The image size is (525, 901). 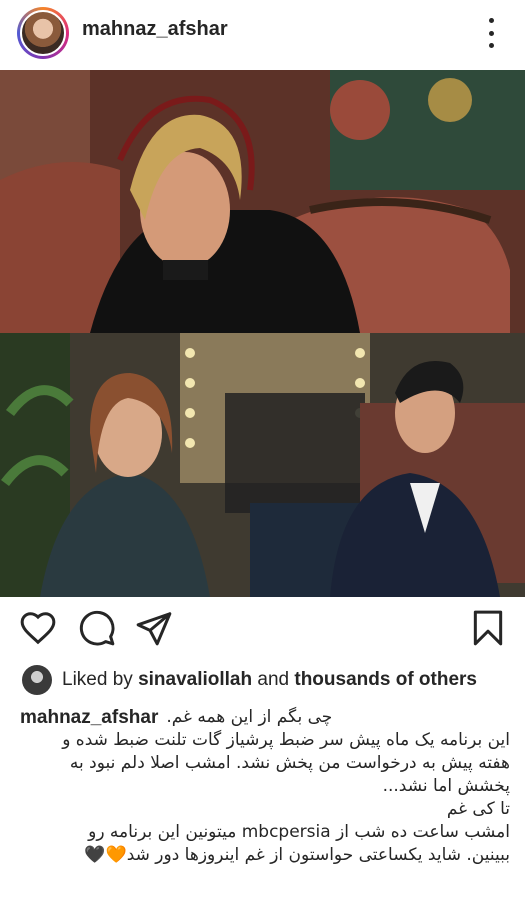 I want to click on caption-line: تا کی غم, so click(x=478, y=809).